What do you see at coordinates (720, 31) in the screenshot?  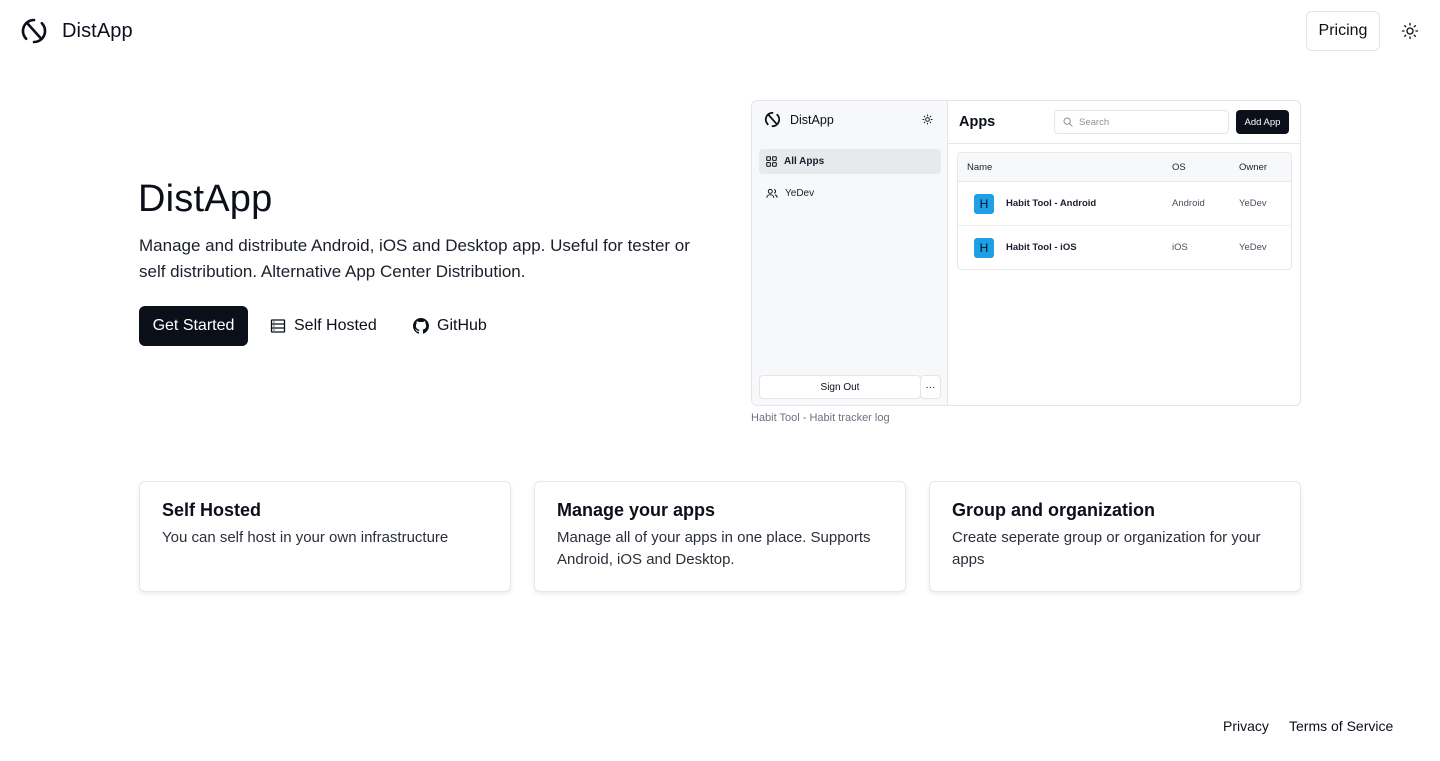 I see `site-header: DistApp Pricing` at bounding box center [720, 31].